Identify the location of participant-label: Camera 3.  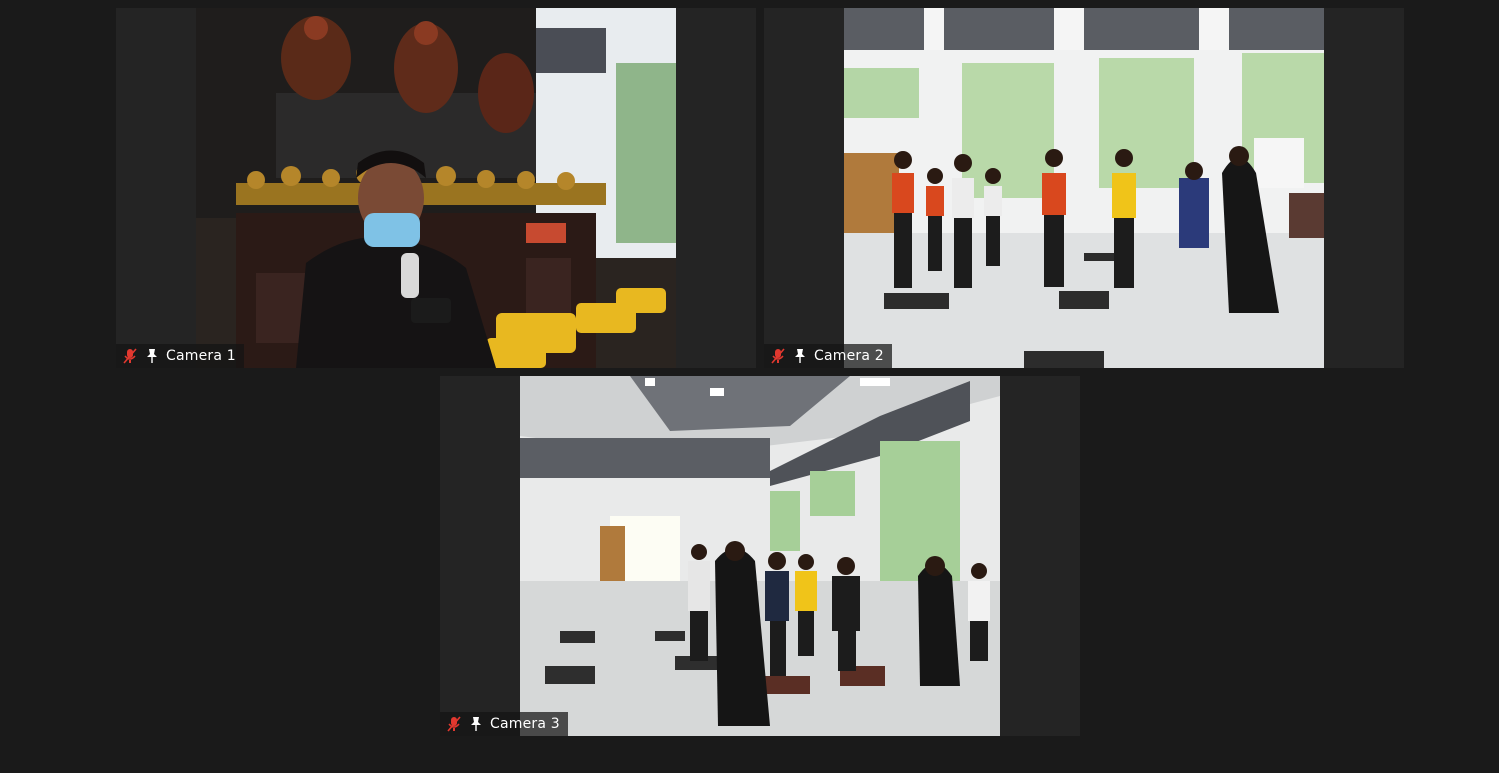
(504, 724).